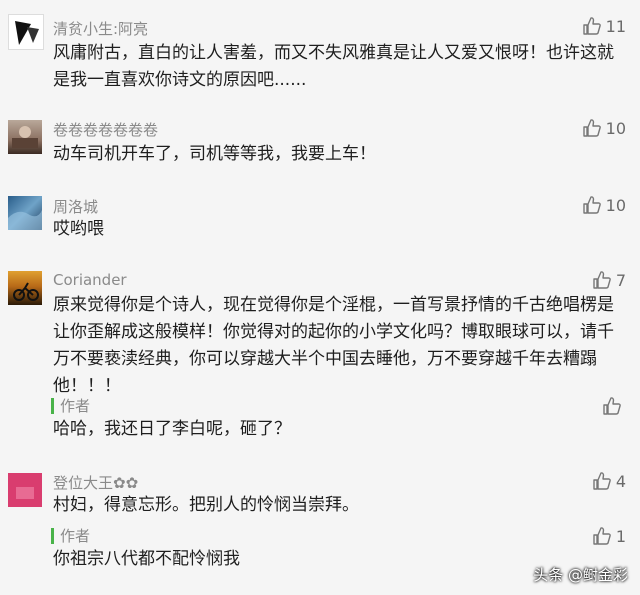 Image resolution: width=640 pixels, height=595 pixels. What do you see at coordinates (146, 559) in the screenshot?
I see `reply-text: 你祖宗八代都不配怜悯我` at bounding box center [146, 559].